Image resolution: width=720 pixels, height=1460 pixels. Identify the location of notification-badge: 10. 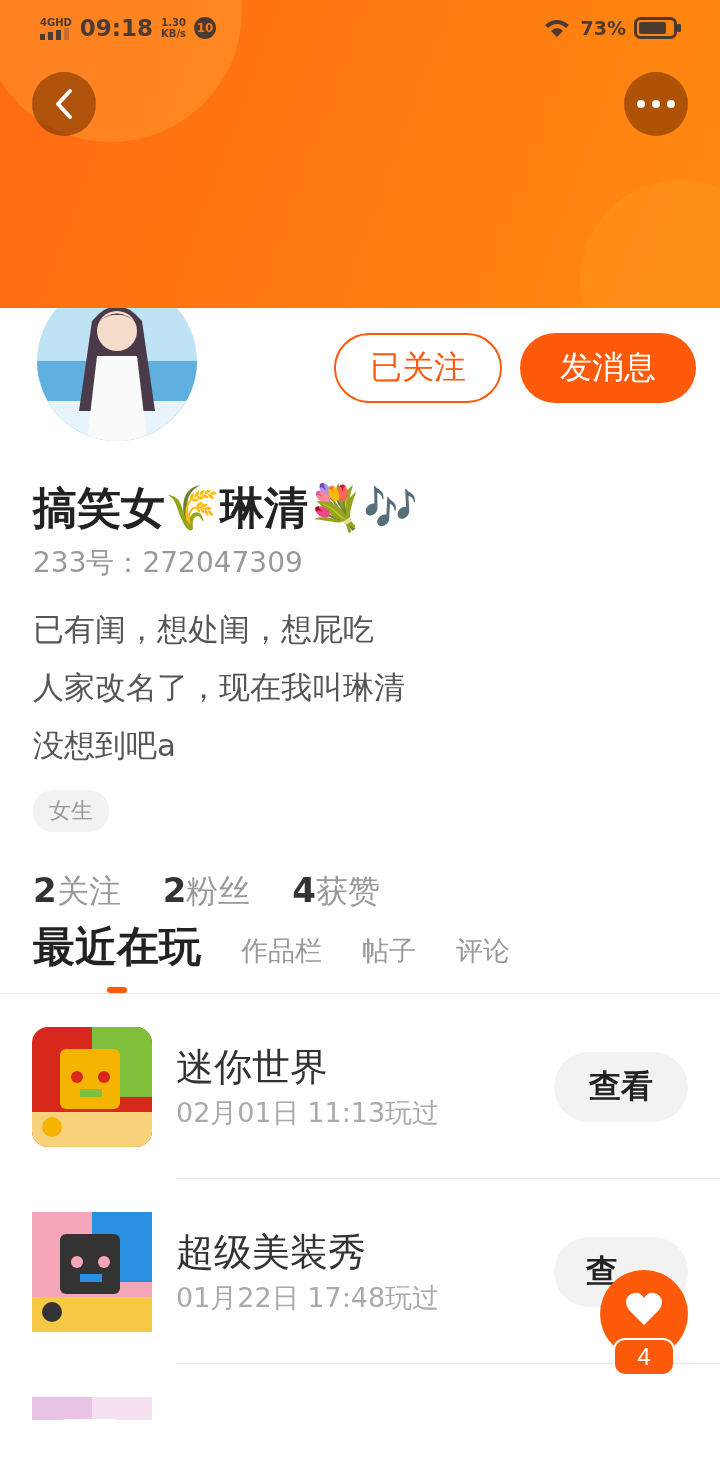
(205, 28).